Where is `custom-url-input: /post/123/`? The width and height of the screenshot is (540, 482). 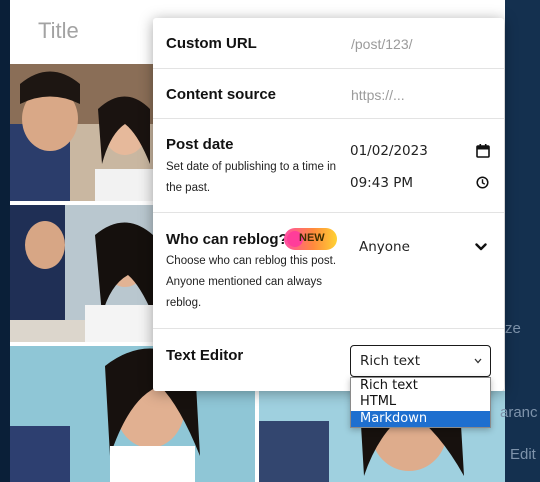 custom-url-input: /post/123/ is located at coordinates (382, 44).